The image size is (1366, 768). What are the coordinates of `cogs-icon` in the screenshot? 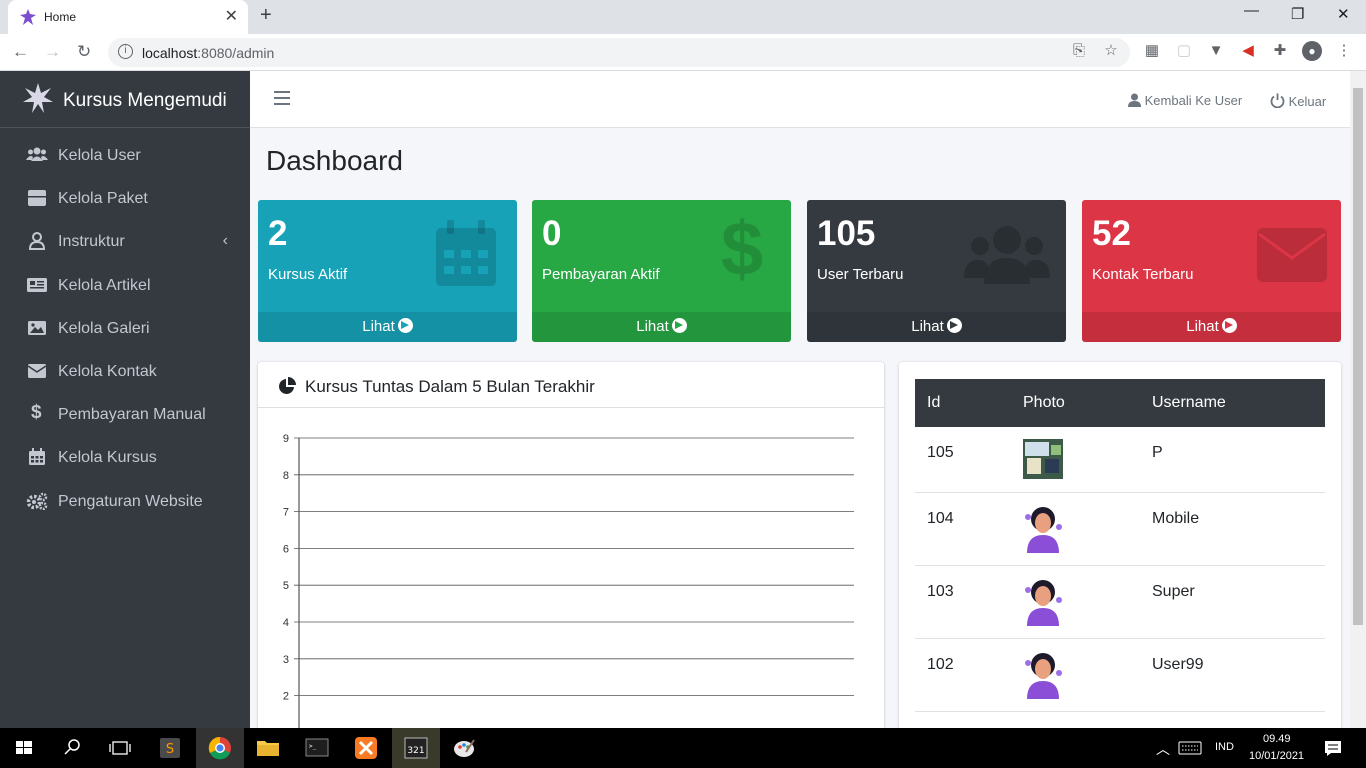 It's located at (37, 501).